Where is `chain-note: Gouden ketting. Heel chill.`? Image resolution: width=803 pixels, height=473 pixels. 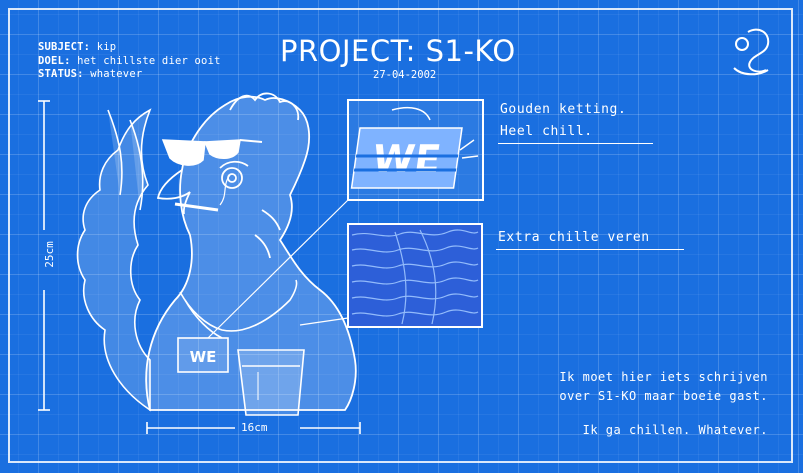
chain-note: Gouden ketting. Heel chill. is located at coordinates (563, 121).